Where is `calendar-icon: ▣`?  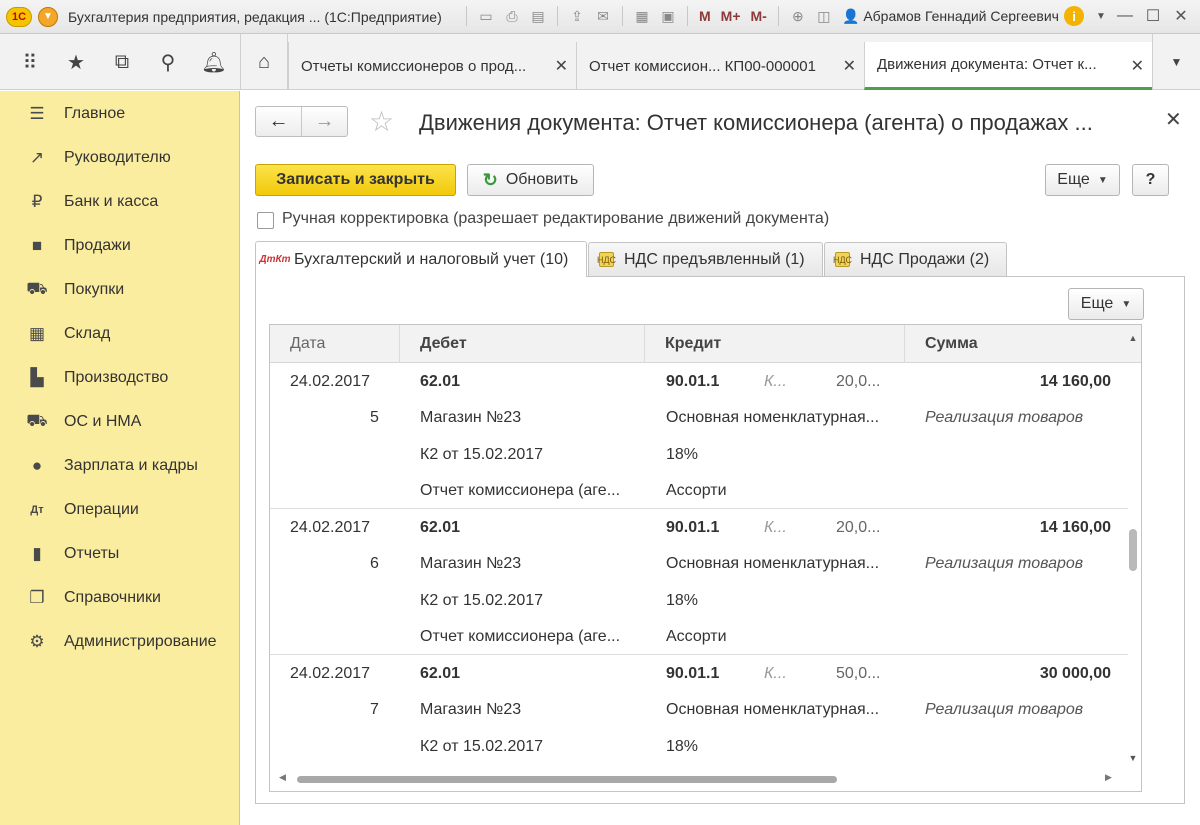 calendar-icon: ▣ is located at coordinates (668, 16).